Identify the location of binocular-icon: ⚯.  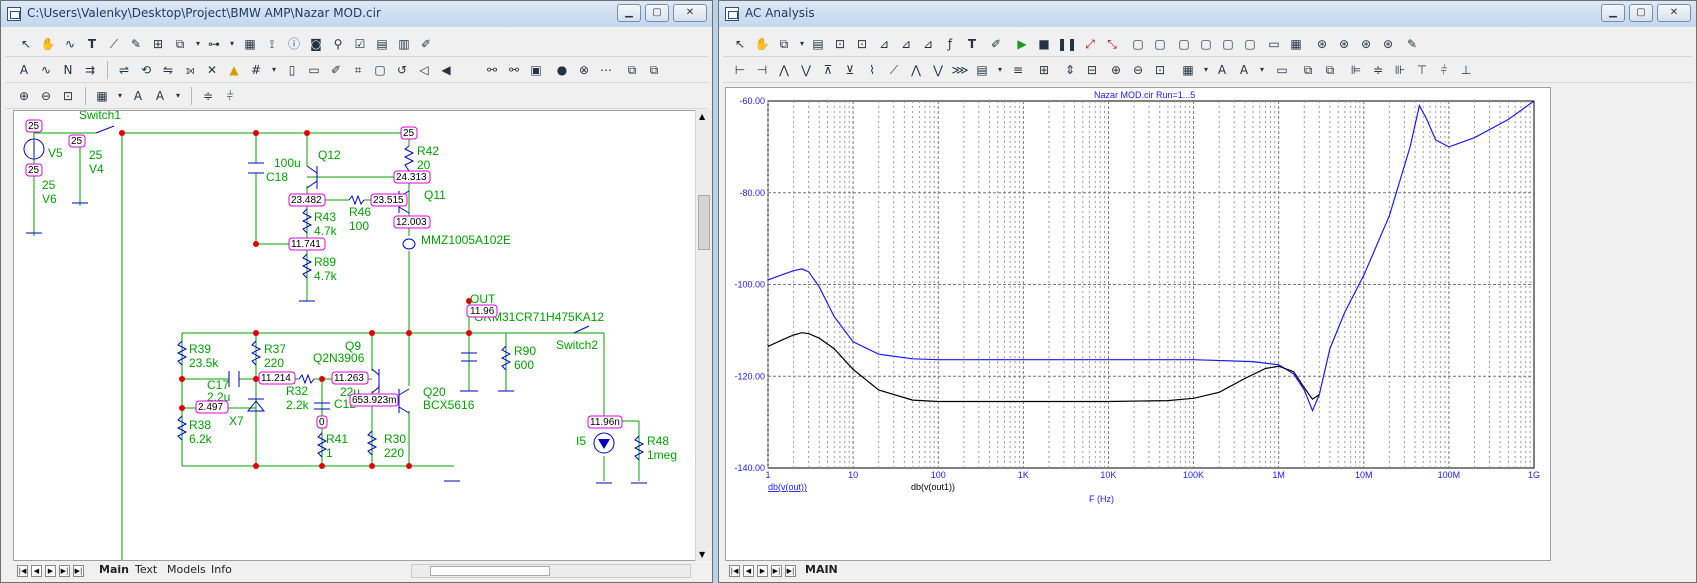
(492, 70).